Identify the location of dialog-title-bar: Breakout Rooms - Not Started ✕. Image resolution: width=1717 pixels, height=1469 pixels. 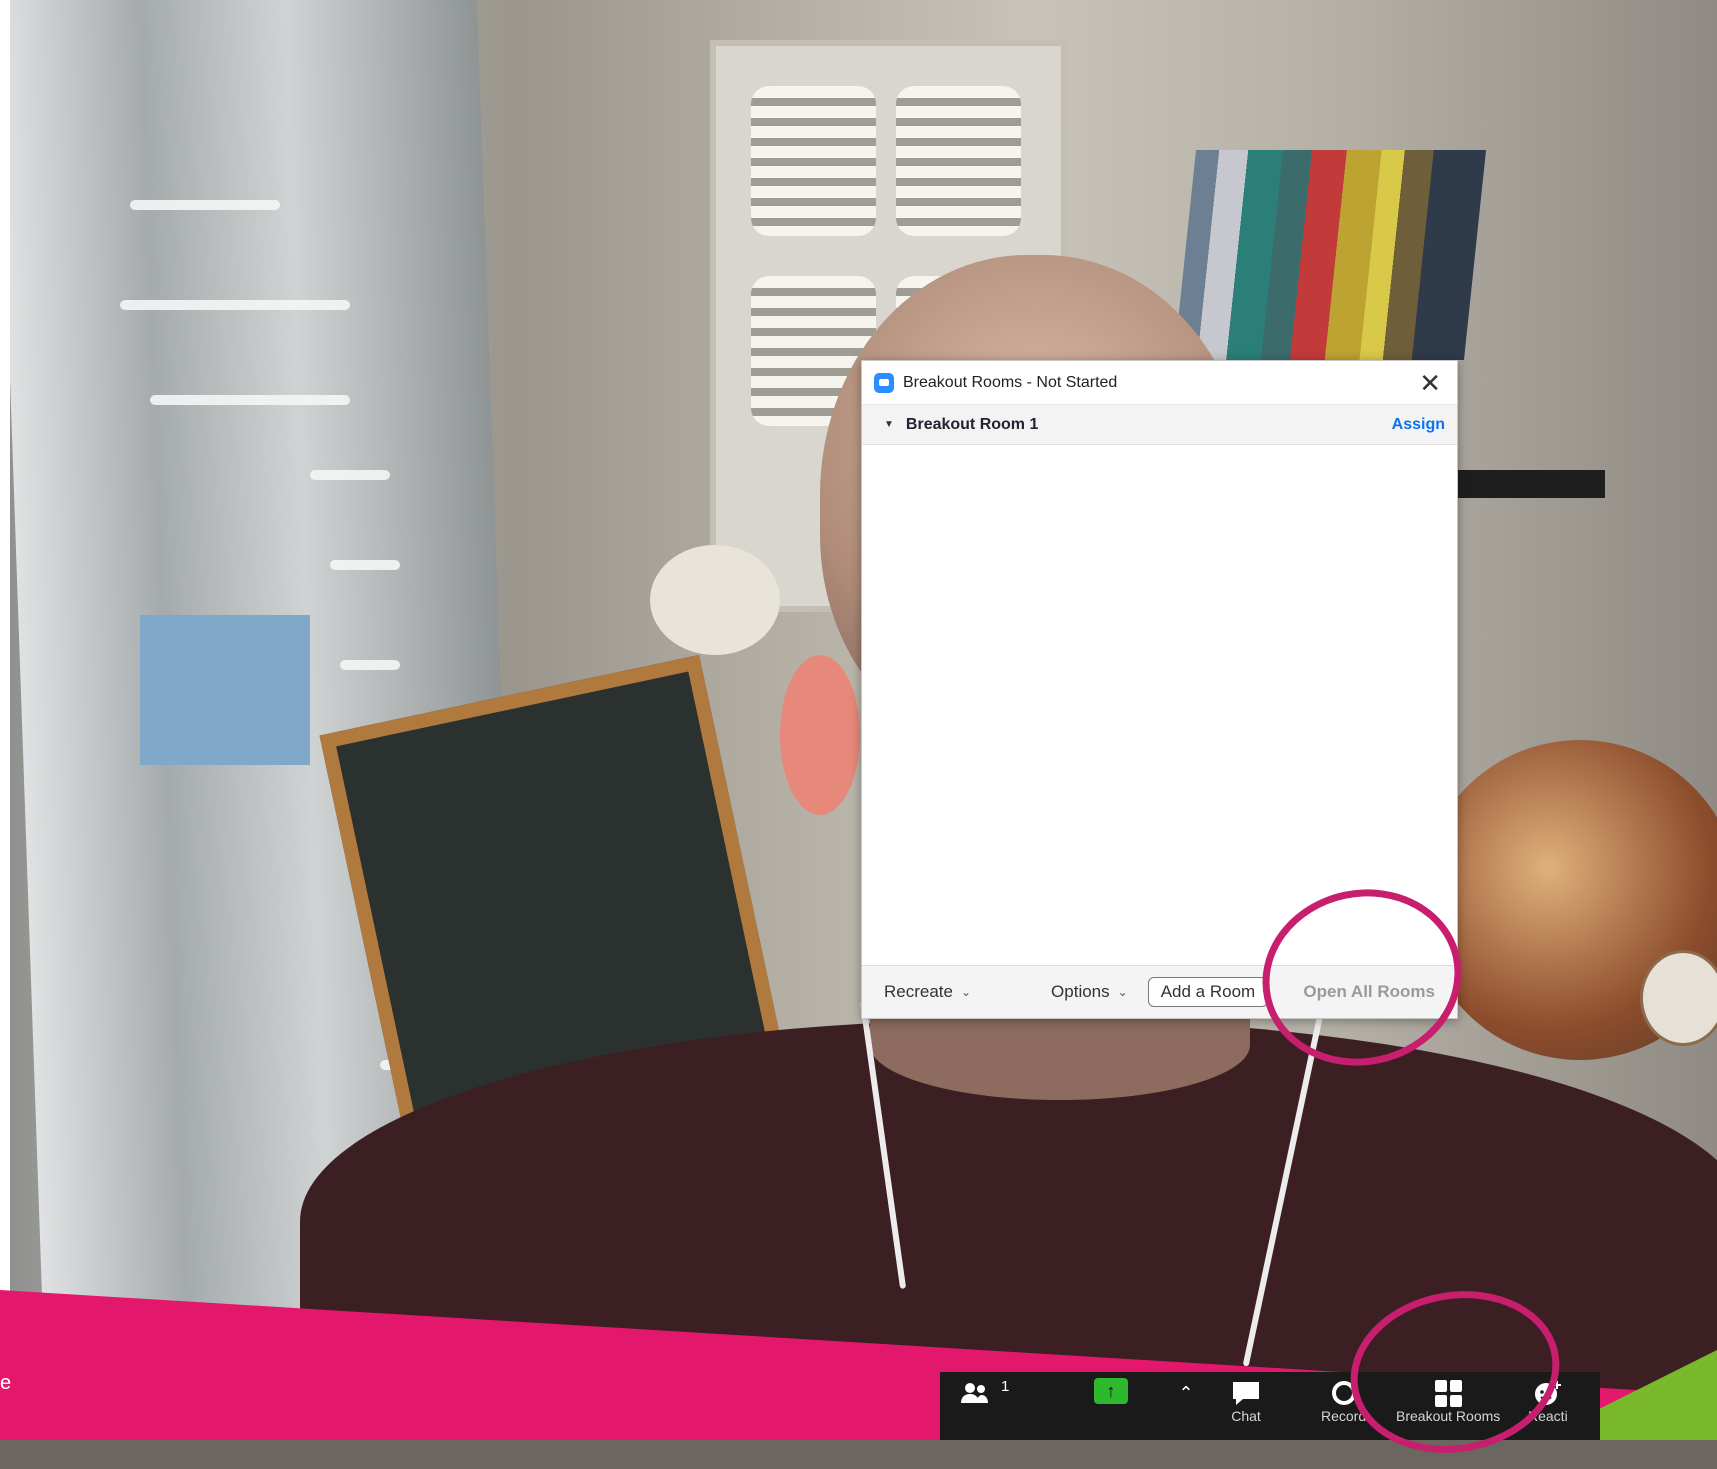
(1159, 383).